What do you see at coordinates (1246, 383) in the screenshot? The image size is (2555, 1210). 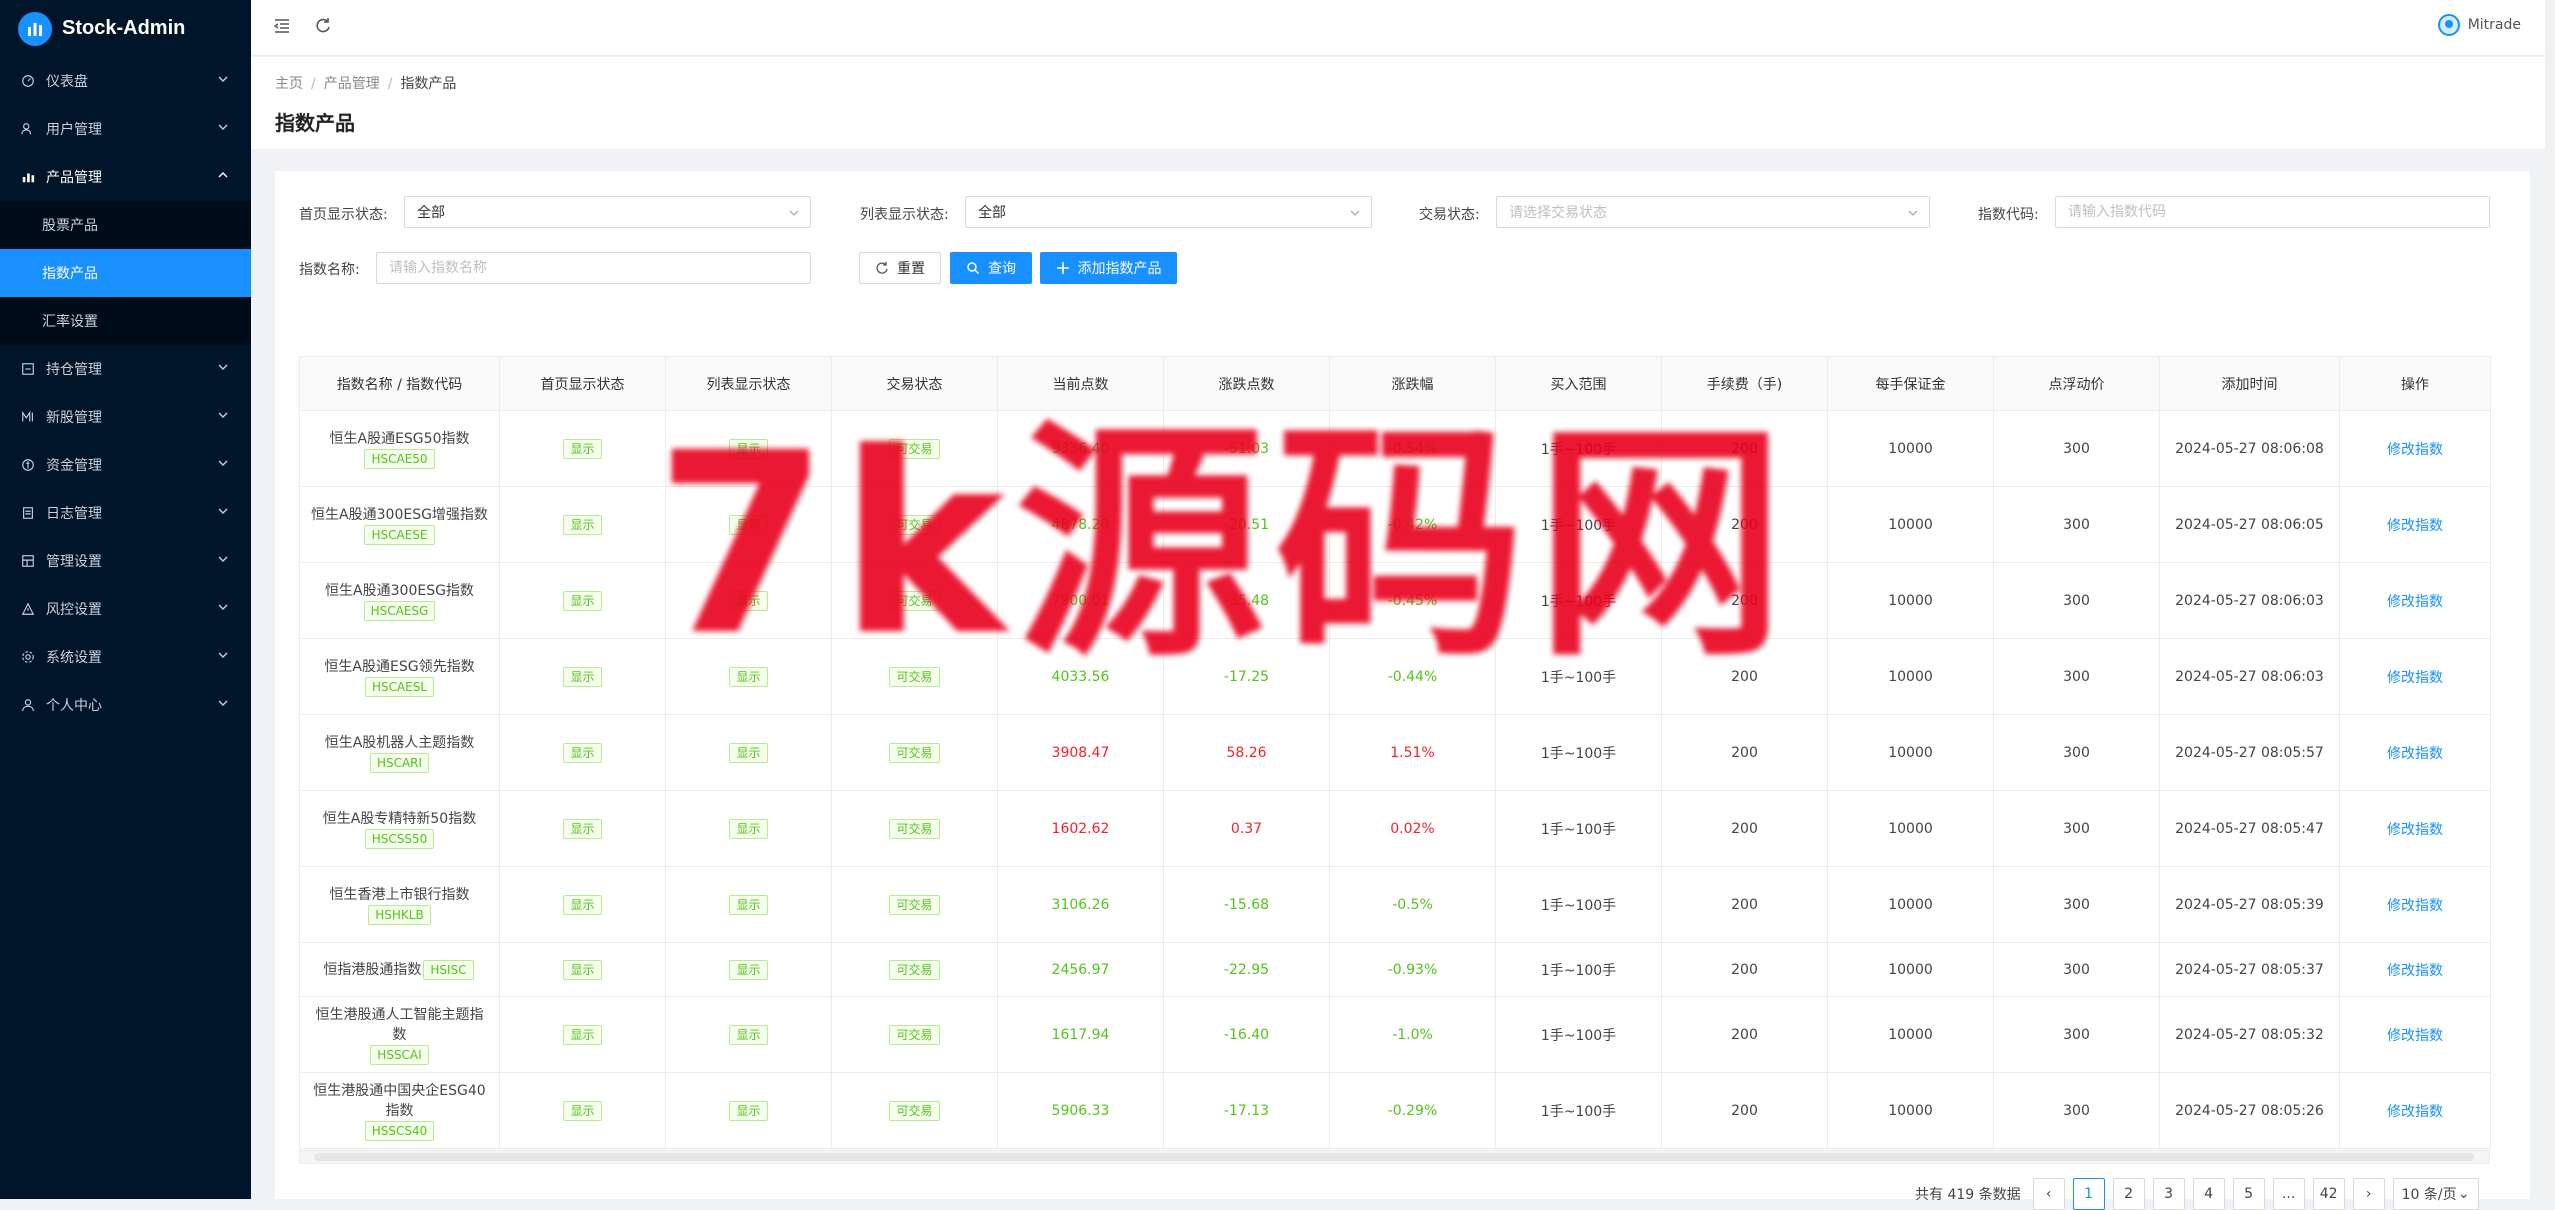 I see `column-header-5: 涨跌点数` at bounding box center [1246, 383].